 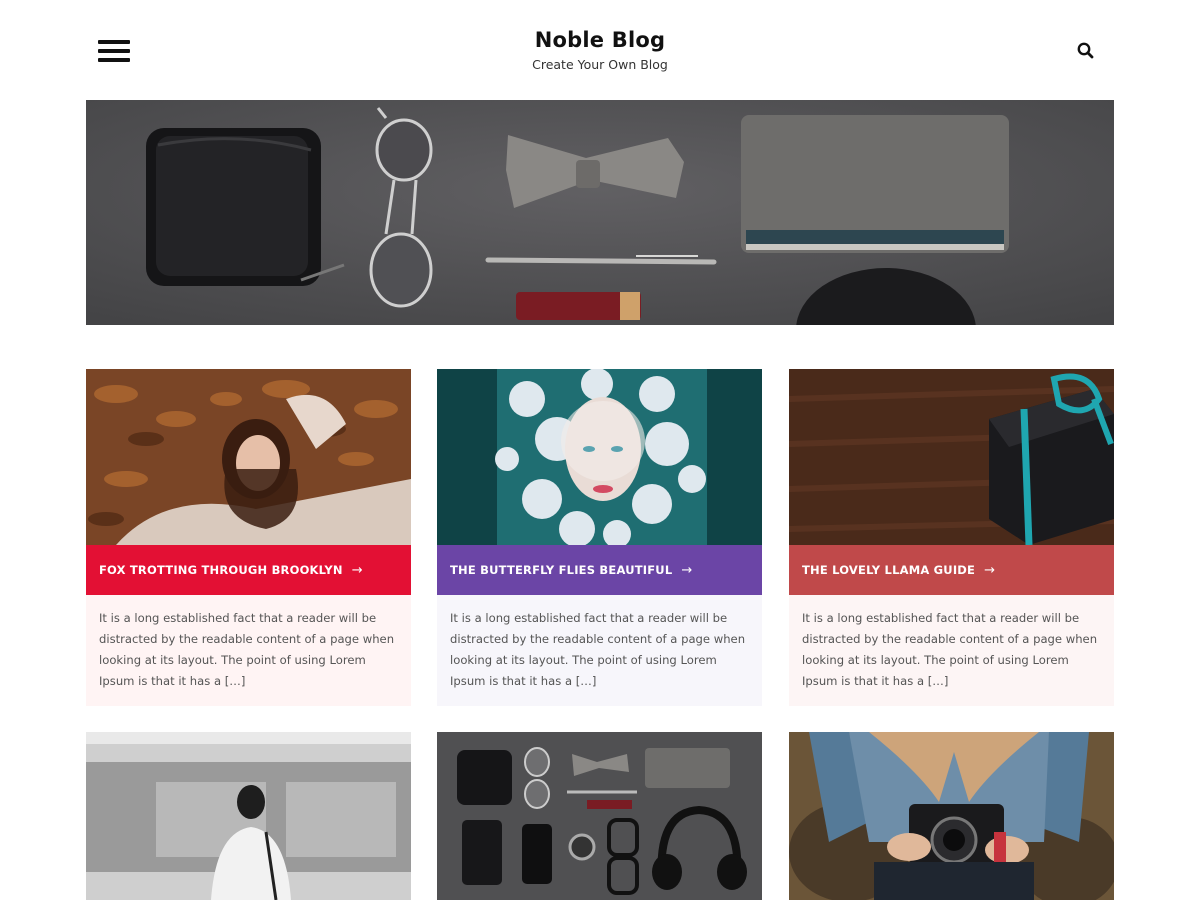 What do you see at coordinates (221, 570) in the screenshot?
I see `post-title: FOX TROTTING THROUGH BROOKLYN` at bounding box center [221, 570].